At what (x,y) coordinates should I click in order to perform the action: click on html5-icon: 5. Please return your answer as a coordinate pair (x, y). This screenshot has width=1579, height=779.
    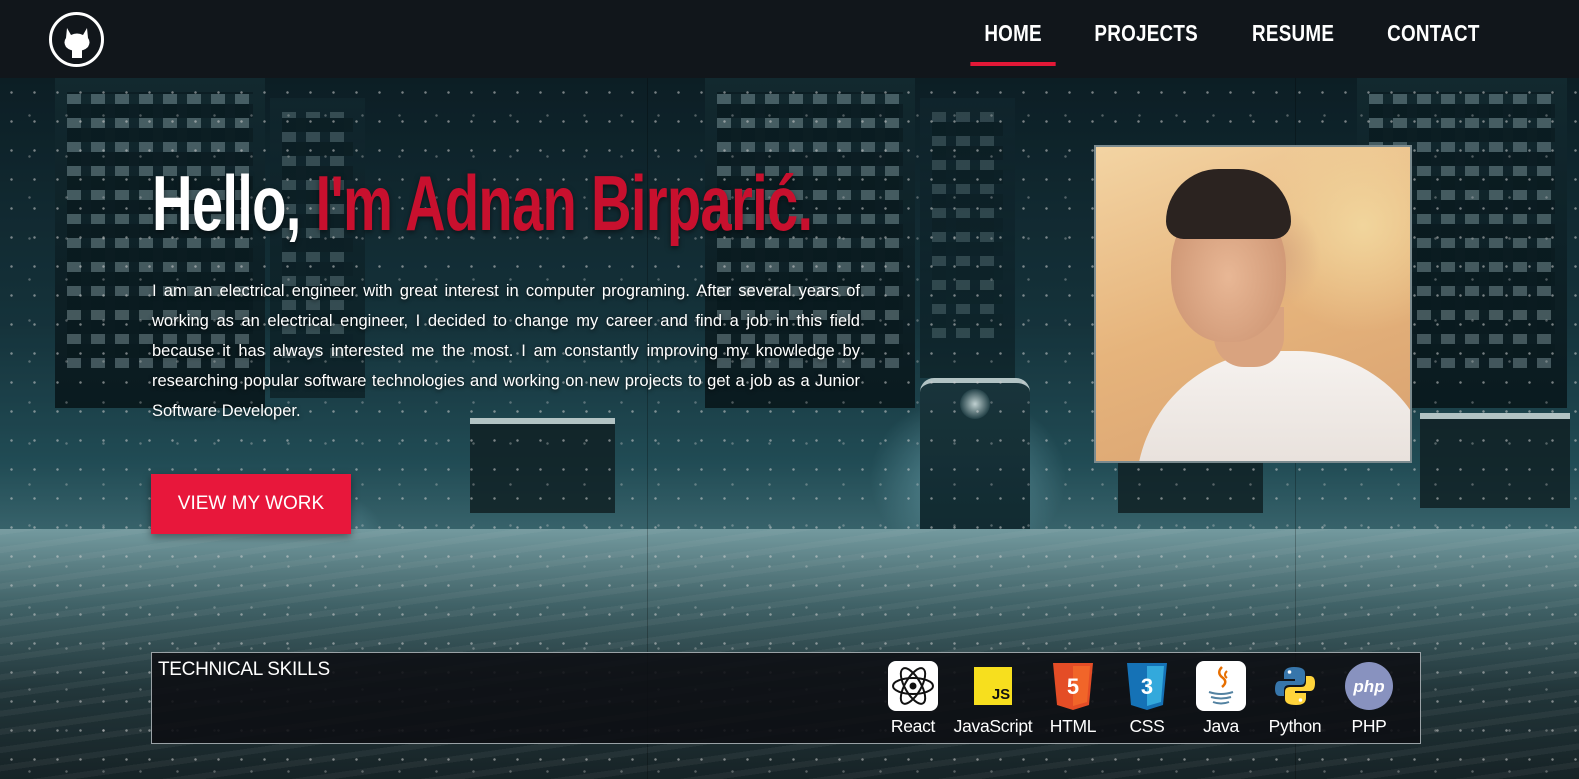
    Looking at the image, I should click on (1073, 686).